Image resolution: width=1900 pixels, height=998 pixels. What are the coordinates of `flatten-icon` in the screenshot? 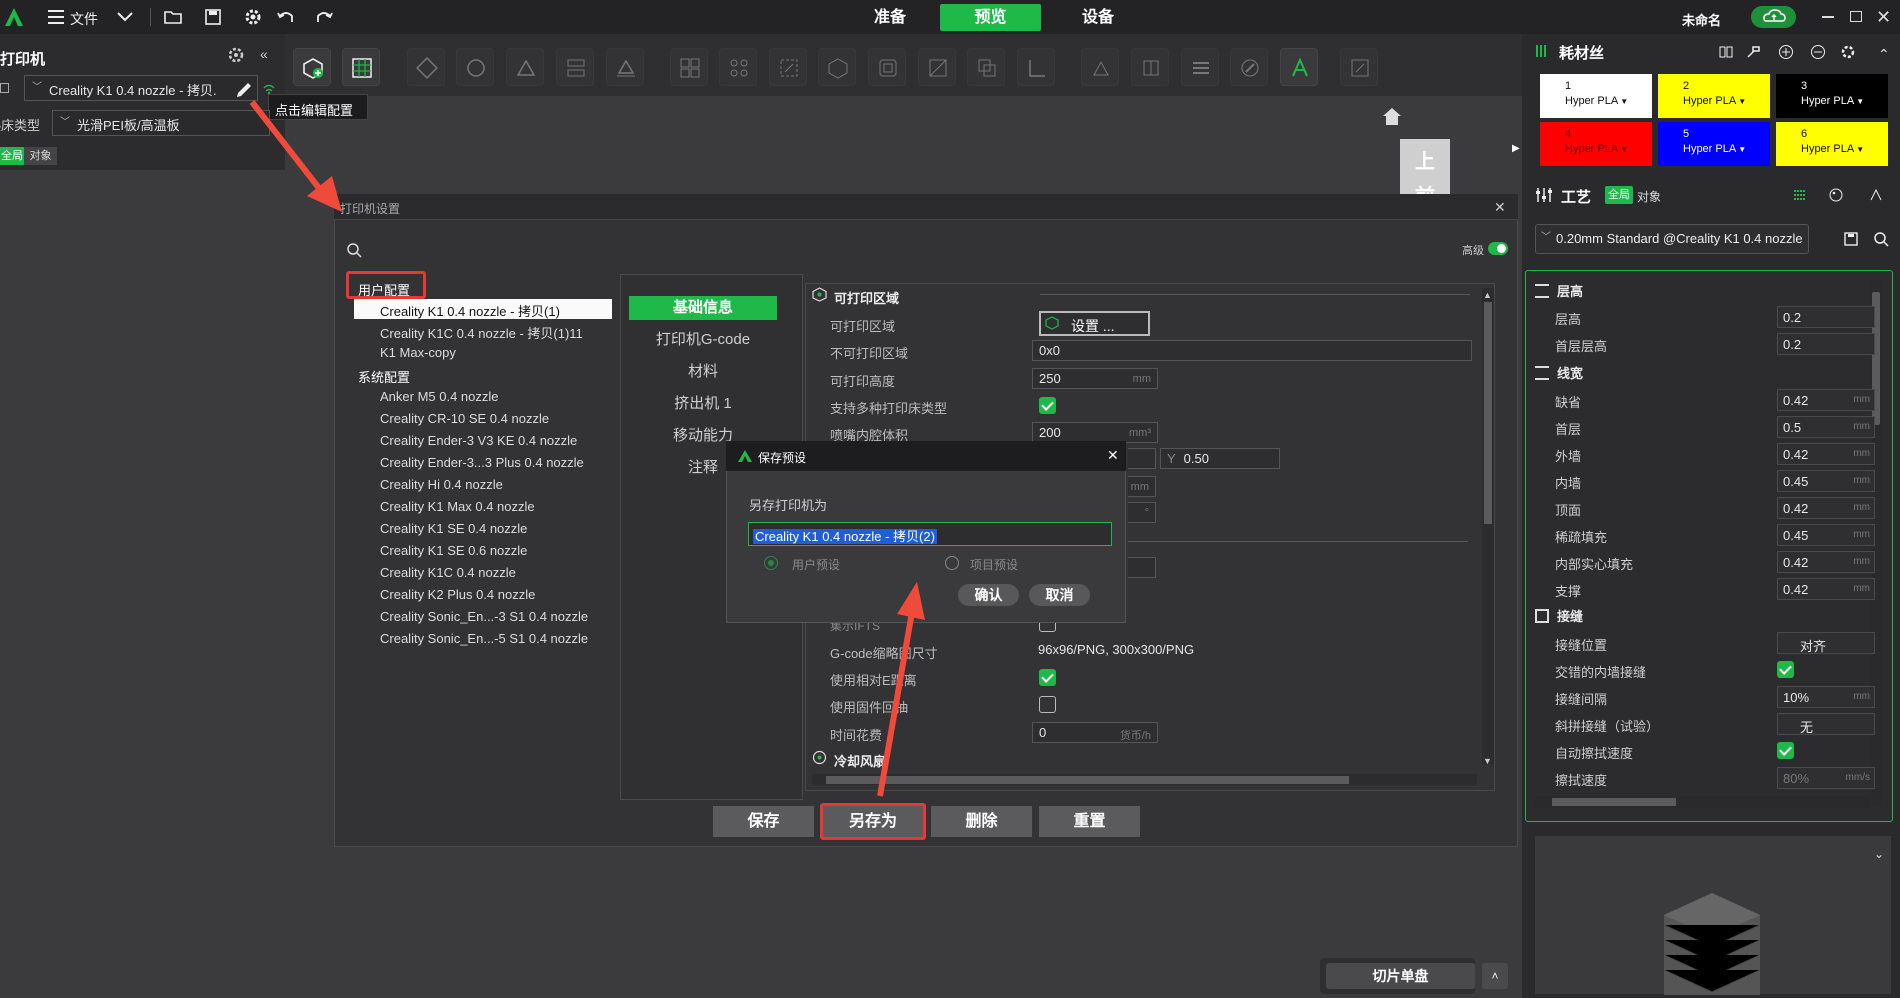 It's located at (625, 67).